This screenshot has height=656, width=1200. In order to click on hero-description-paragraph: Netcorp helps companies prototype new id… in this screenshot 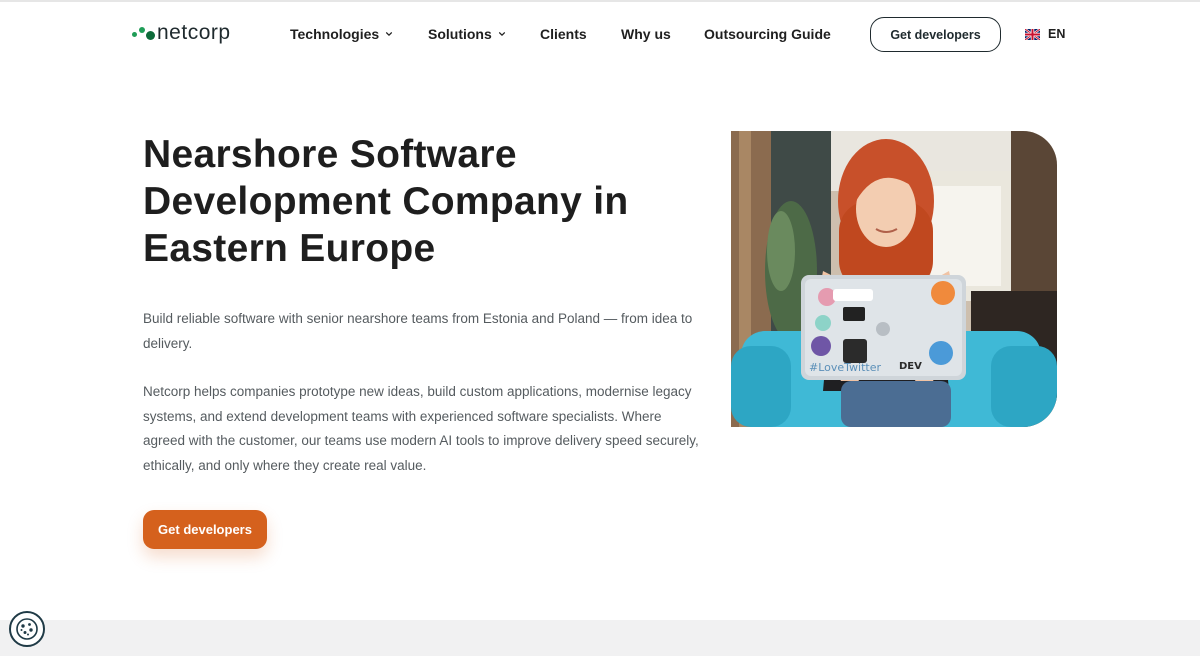, I will do `click(421, 428)`.